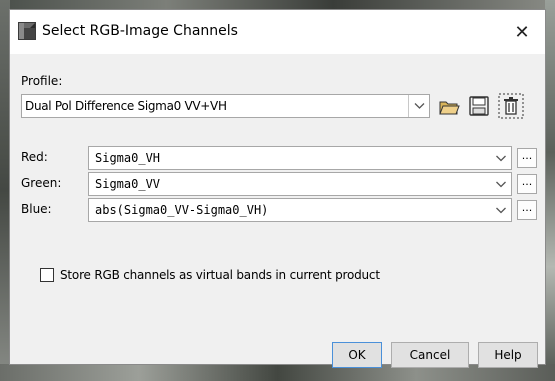  Describe the element at coordinates (449, 106) in the screenshot. I see `open-folder-icon` at that location.